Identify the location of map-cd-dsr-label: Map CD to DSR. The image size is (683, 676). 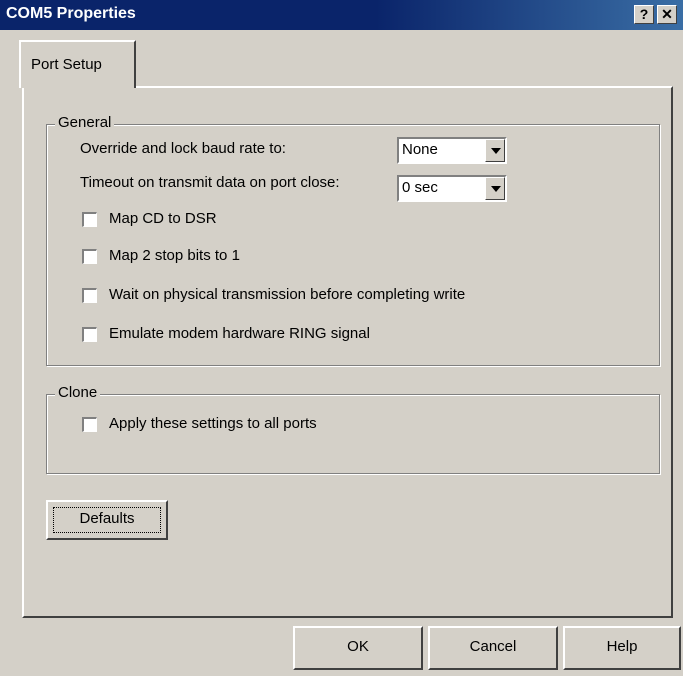
(163, 218).